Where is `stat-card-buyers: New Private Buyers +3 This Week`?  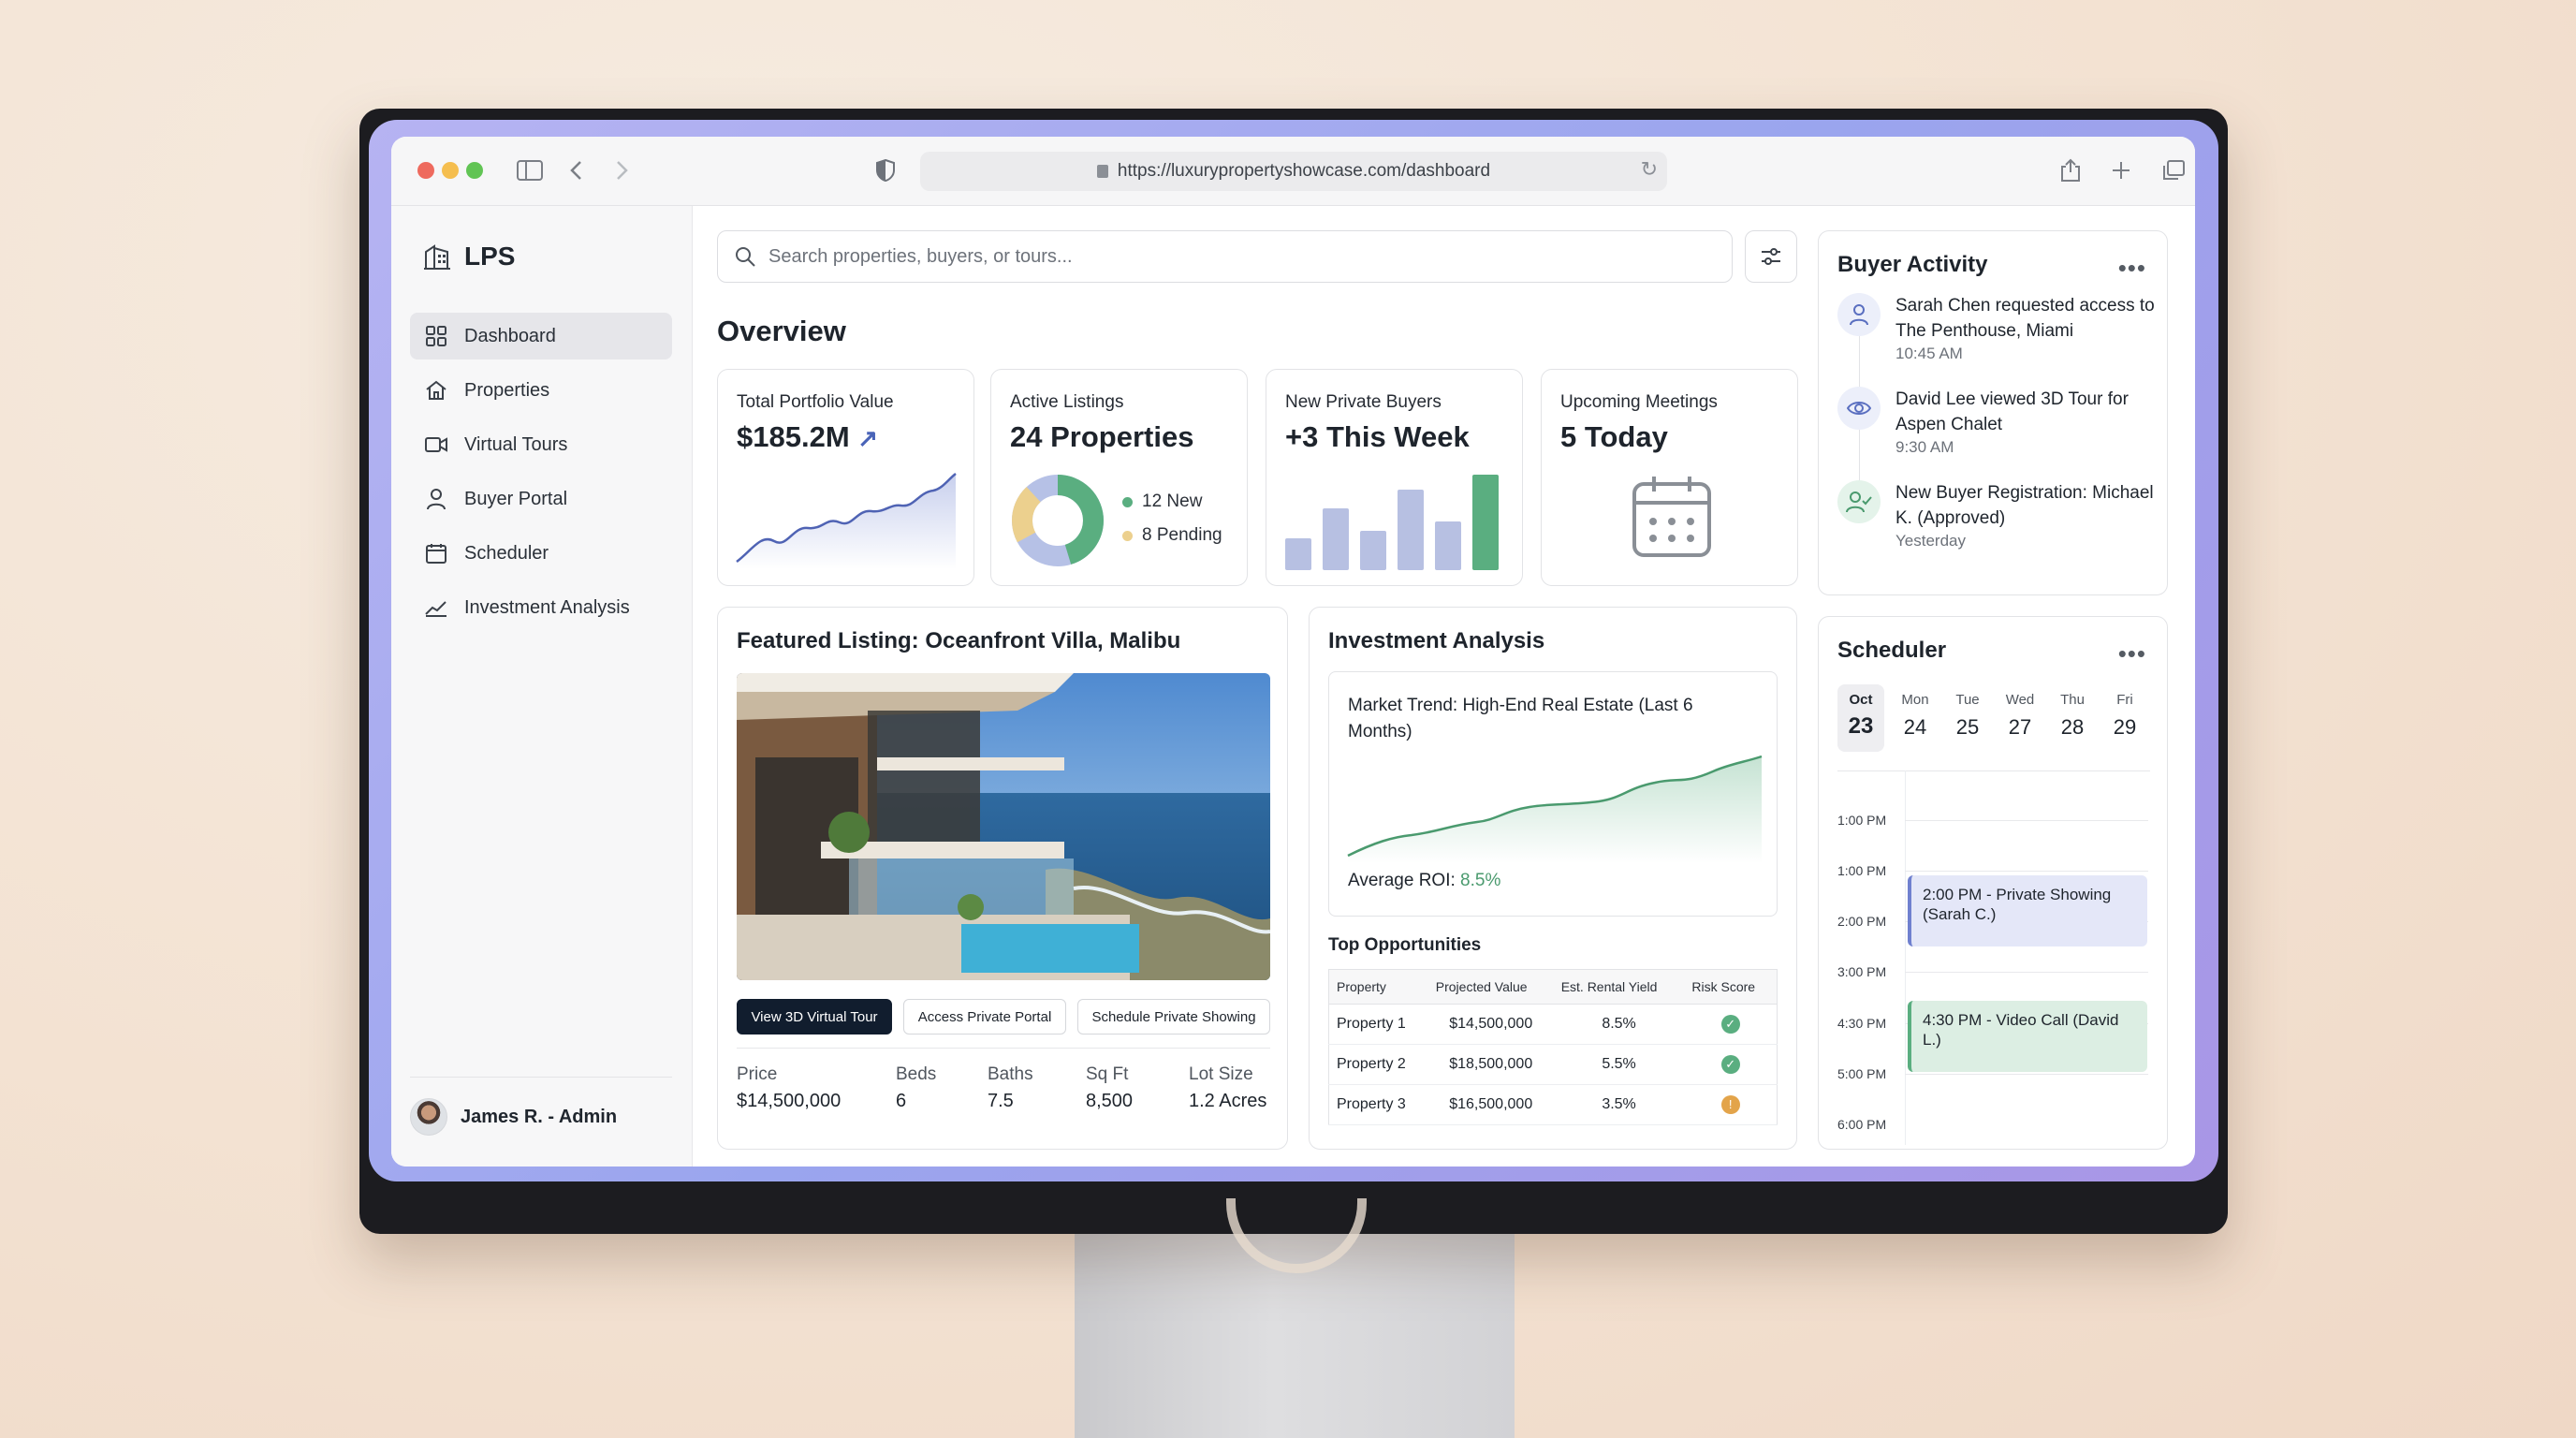
stat-card-buyers: New Private Buyers +3 This Week is located at coordinates (1394, 477).